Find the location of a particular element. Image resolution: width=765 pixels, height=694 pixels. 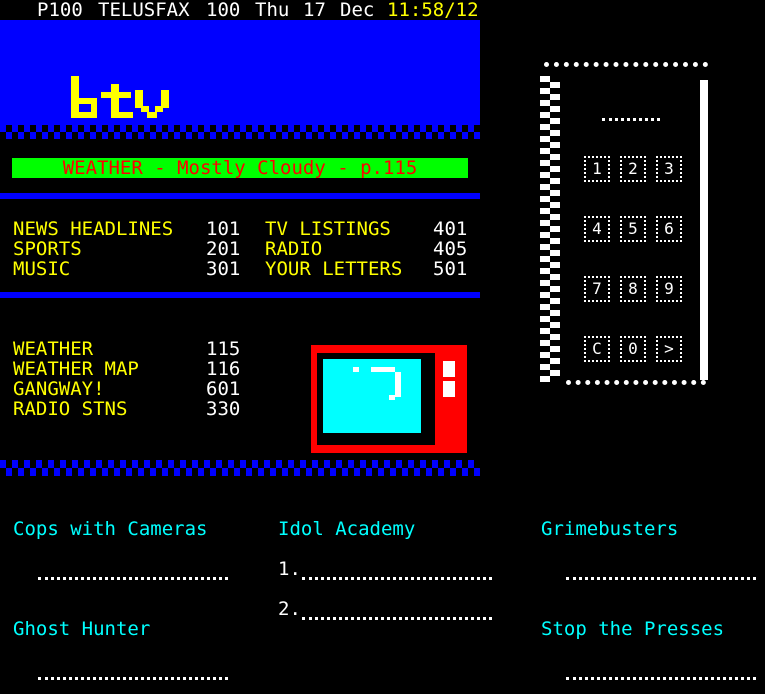

remote-key-8: 8 is located at coordinates (633, 289).